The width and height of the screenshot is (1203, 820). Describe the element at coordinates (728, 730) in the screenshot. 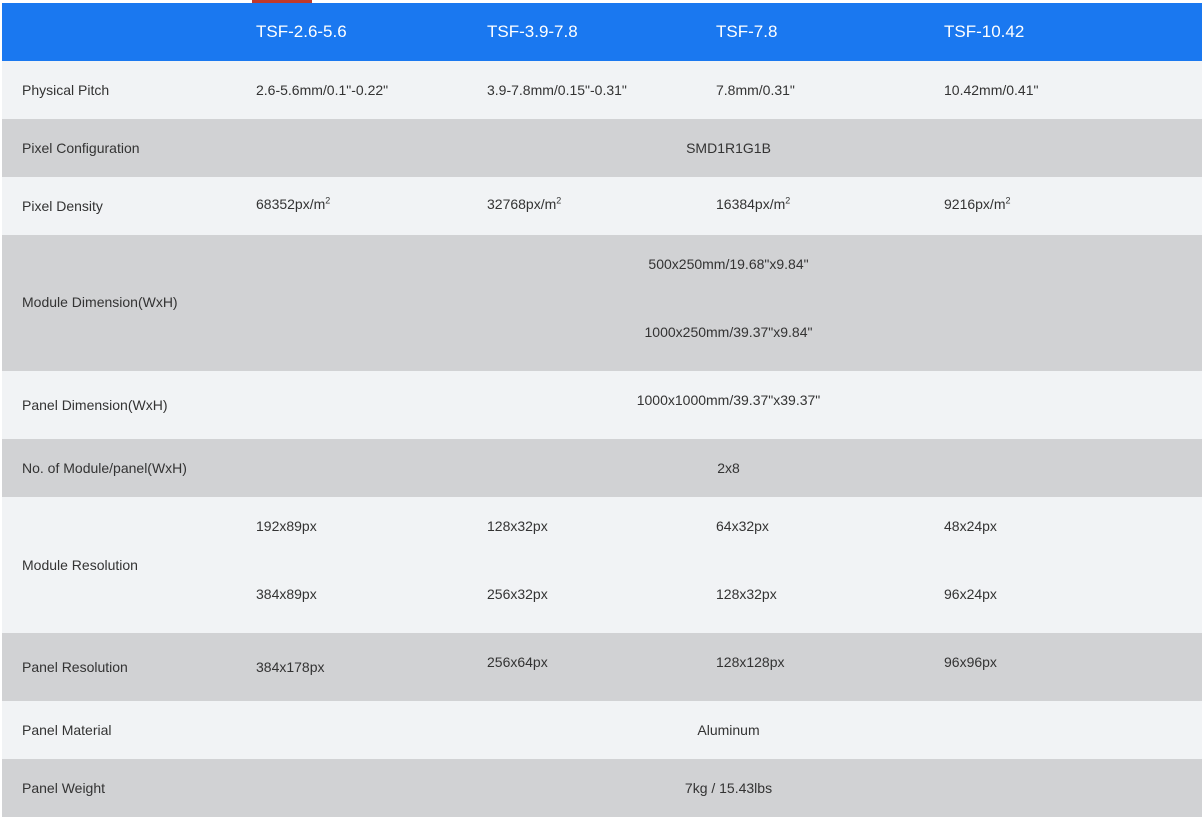

I see `table-cell: Aluminum` at that location.